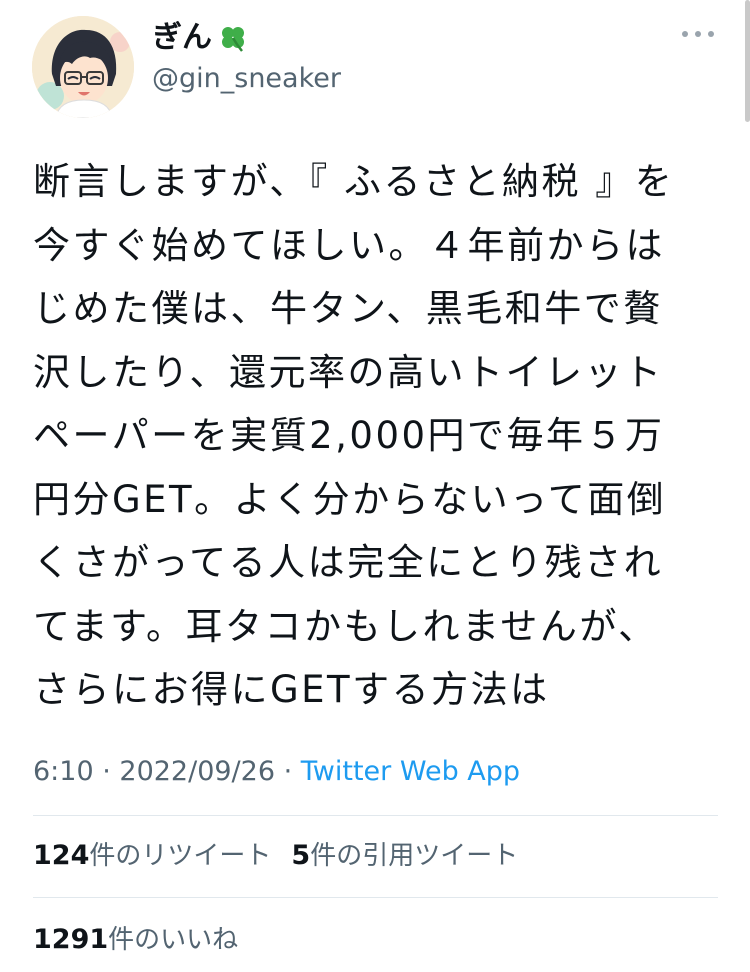  What do you see at coordinates (348, 372) in the screenshot?
I see `tweet-line: 沢したり、還元率の高いトイレット` at bounding box center [348, 372].